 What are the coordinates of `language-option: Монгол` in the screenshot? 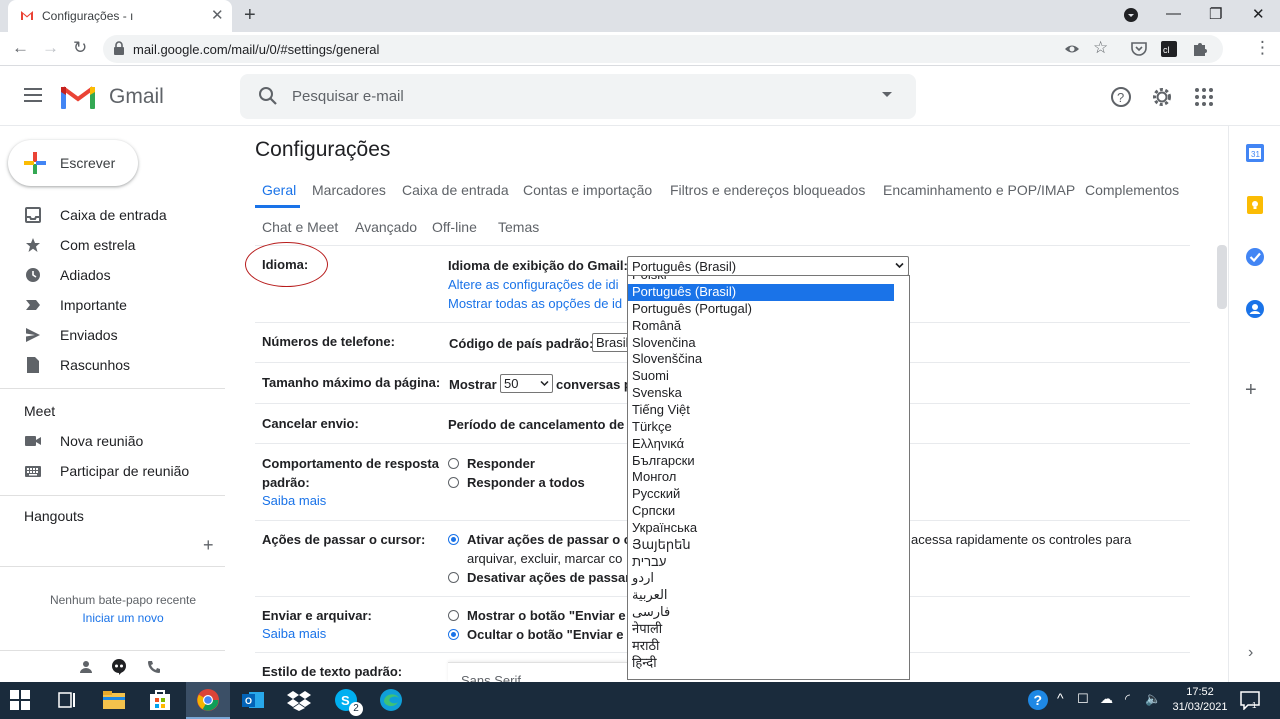 It's located at (761, 477).